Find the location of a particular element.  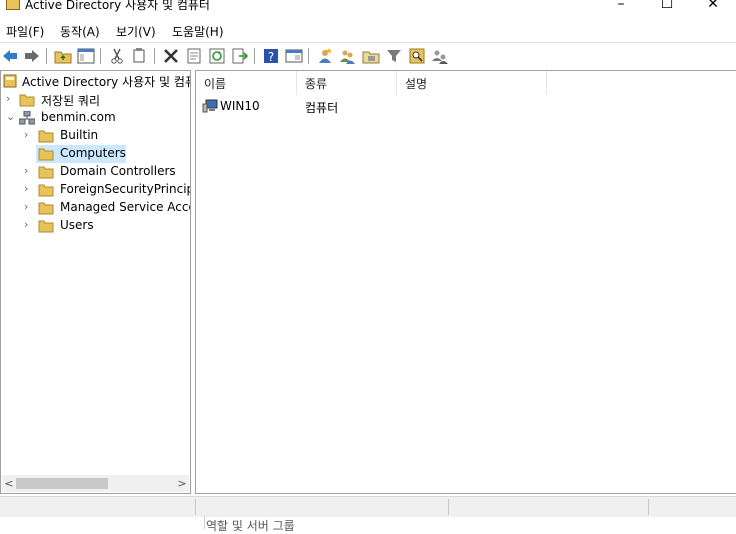

tree-root: Active Directory 사용자 및 컴퓨터 is located at coordinates (96, 81).